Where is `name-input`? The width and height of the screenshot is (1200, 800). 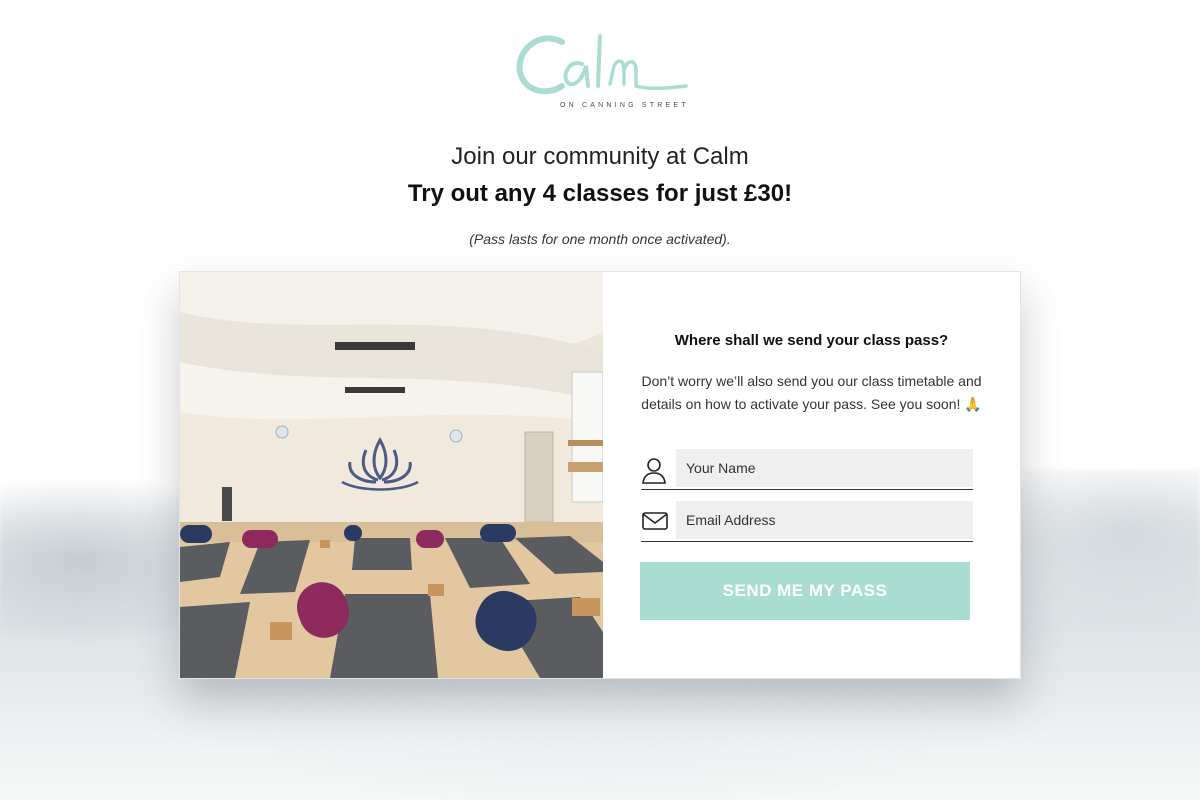 name-input is located at coordinates (824, 468).